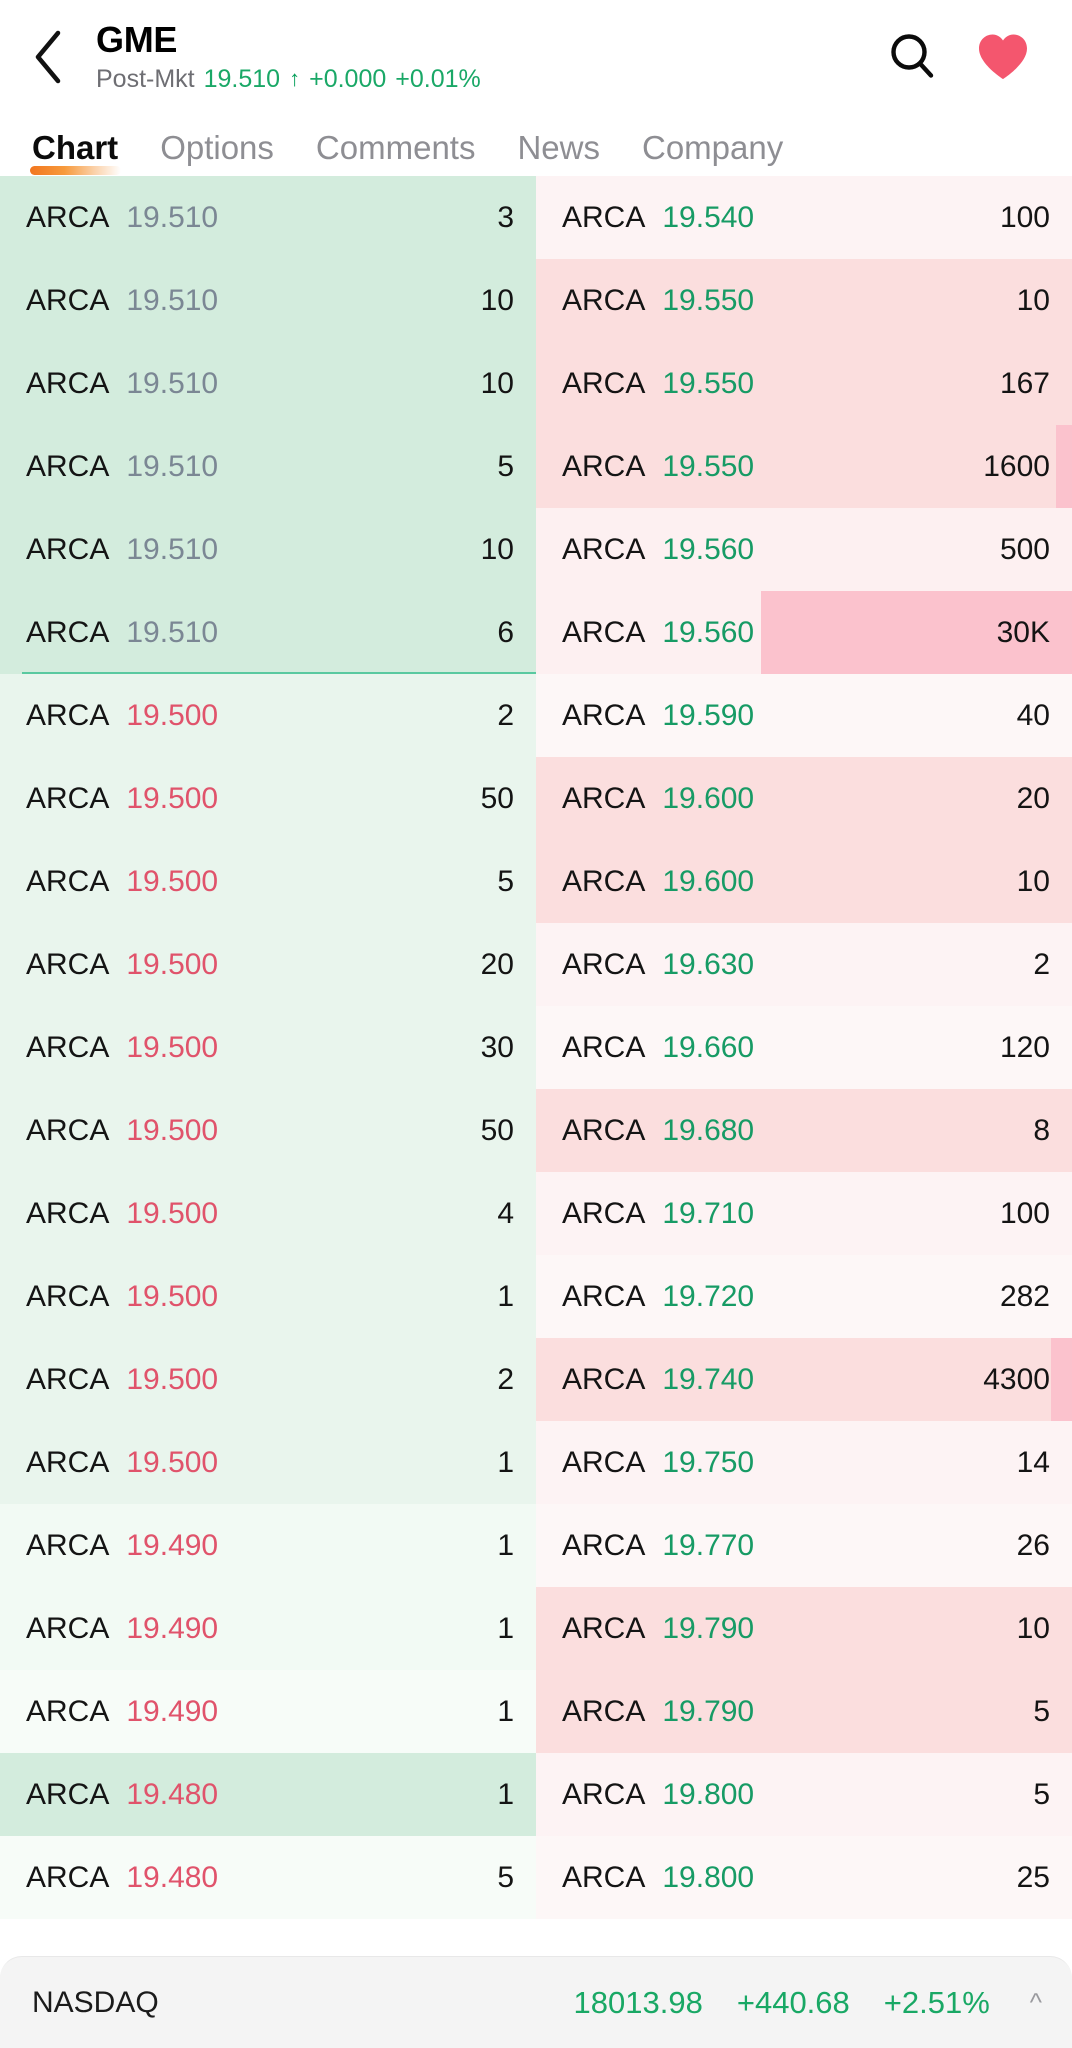 This screenshot has width=1072, height=2048. I want to click on table-row: ARCA 19.800 5, so click(804, 1794).